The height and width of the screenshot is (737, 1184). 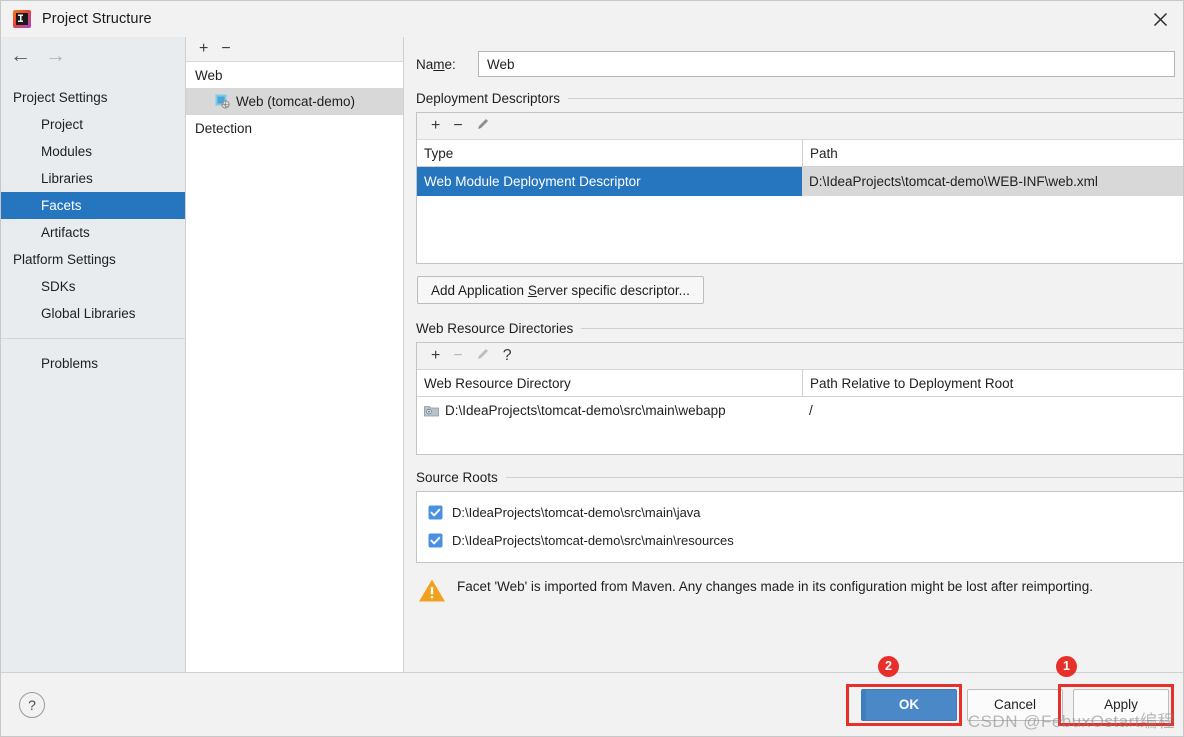 What do you see at coordinates (826, 64) in the screenshot?
I see `facet-name-input` at bounding box center [826, 64].